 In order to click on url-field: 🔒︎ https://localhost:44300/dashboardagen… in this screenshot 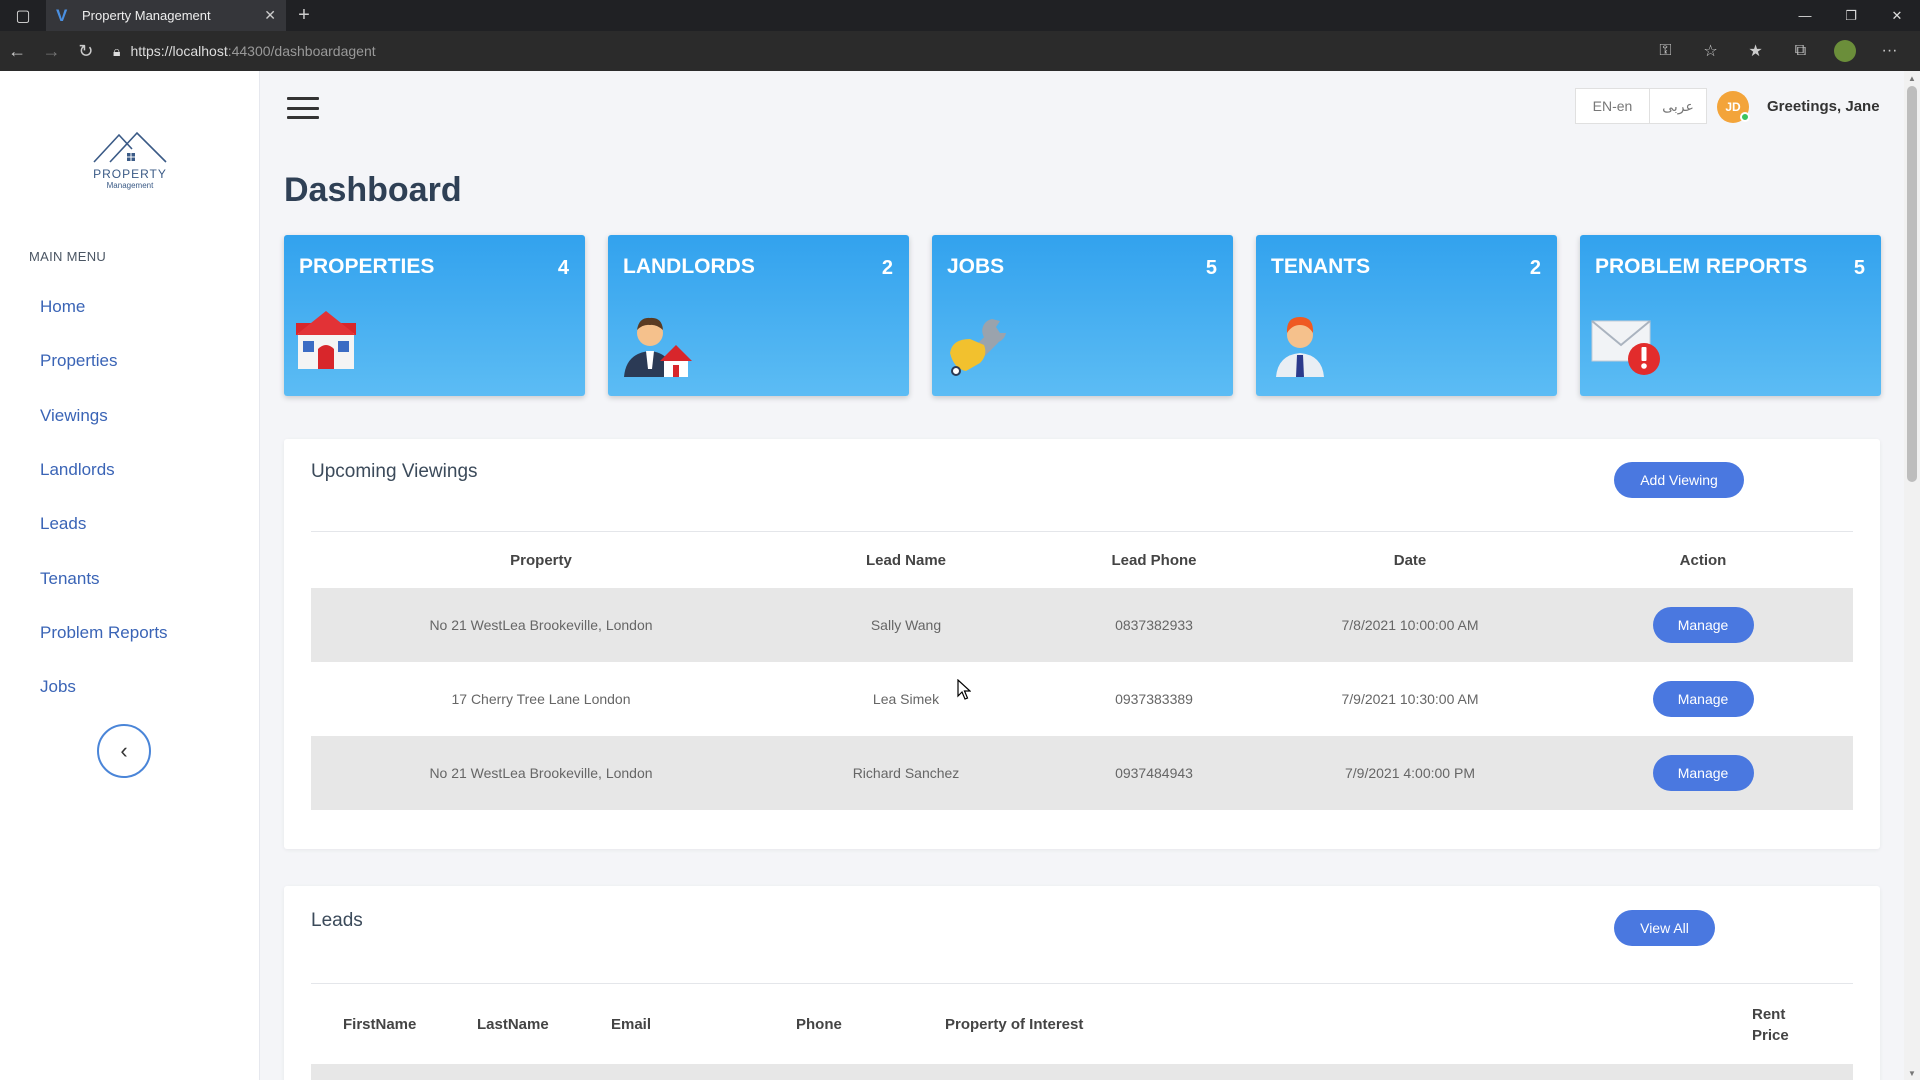, I will do `click(878, 51)`.